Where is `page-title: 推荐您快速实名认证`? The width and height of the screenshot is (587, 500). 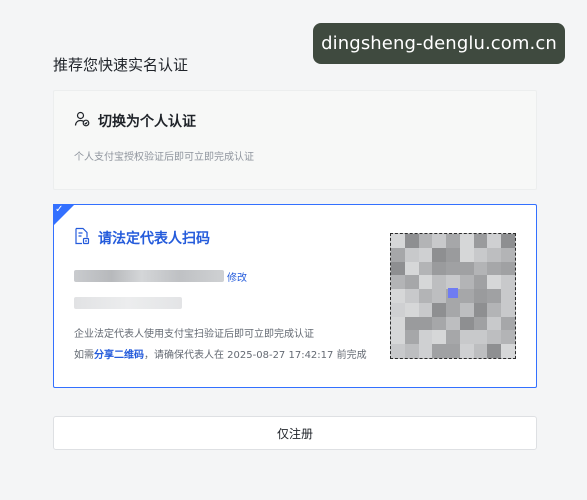
page-title: 推荐您快速实名认证 is located at coordinates (121, 65).